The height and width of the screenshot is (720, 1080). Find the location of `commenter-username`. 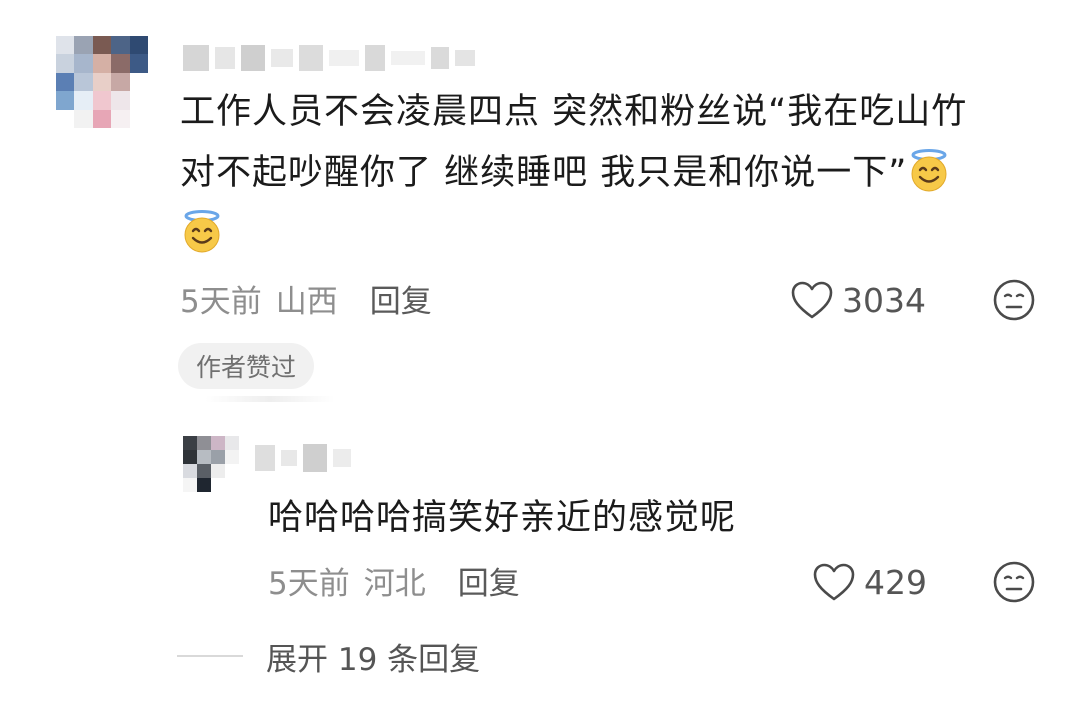

commenter-username is located at coordinates (329, 58).